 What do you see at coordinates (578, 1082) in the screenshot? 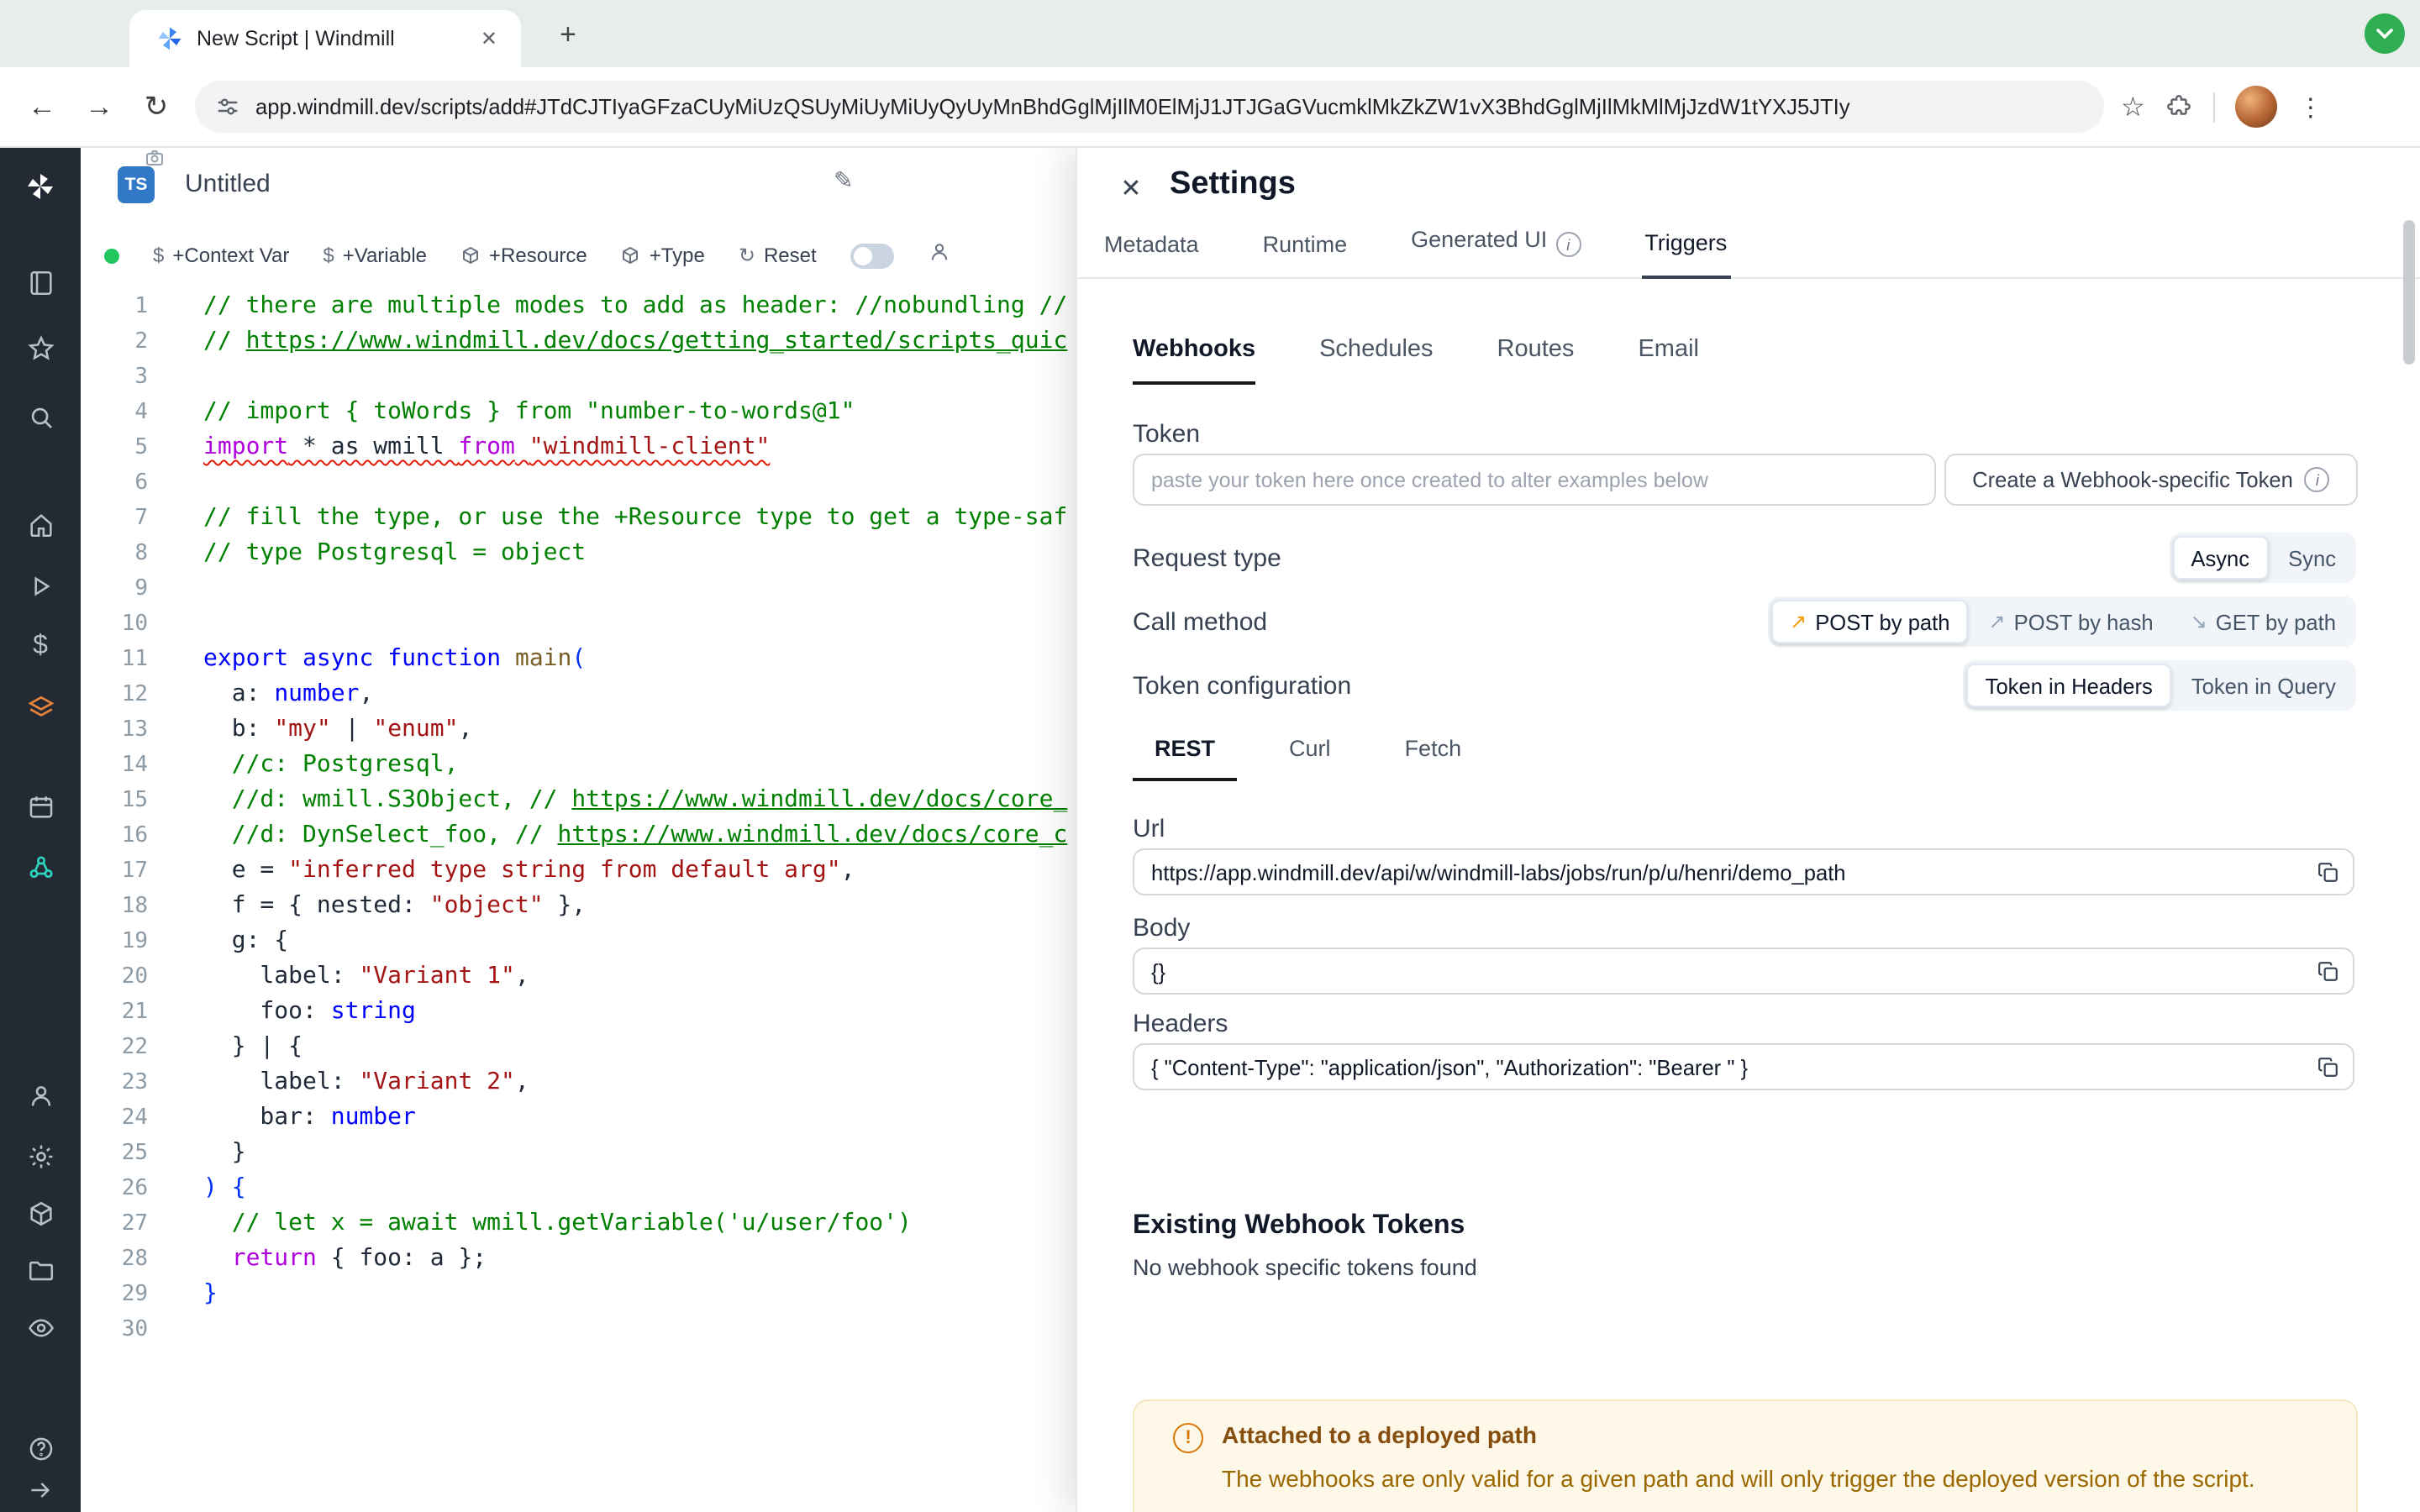
I see `code-line: 23 label: "Variant 2",` at bounding box center [578, 1082].